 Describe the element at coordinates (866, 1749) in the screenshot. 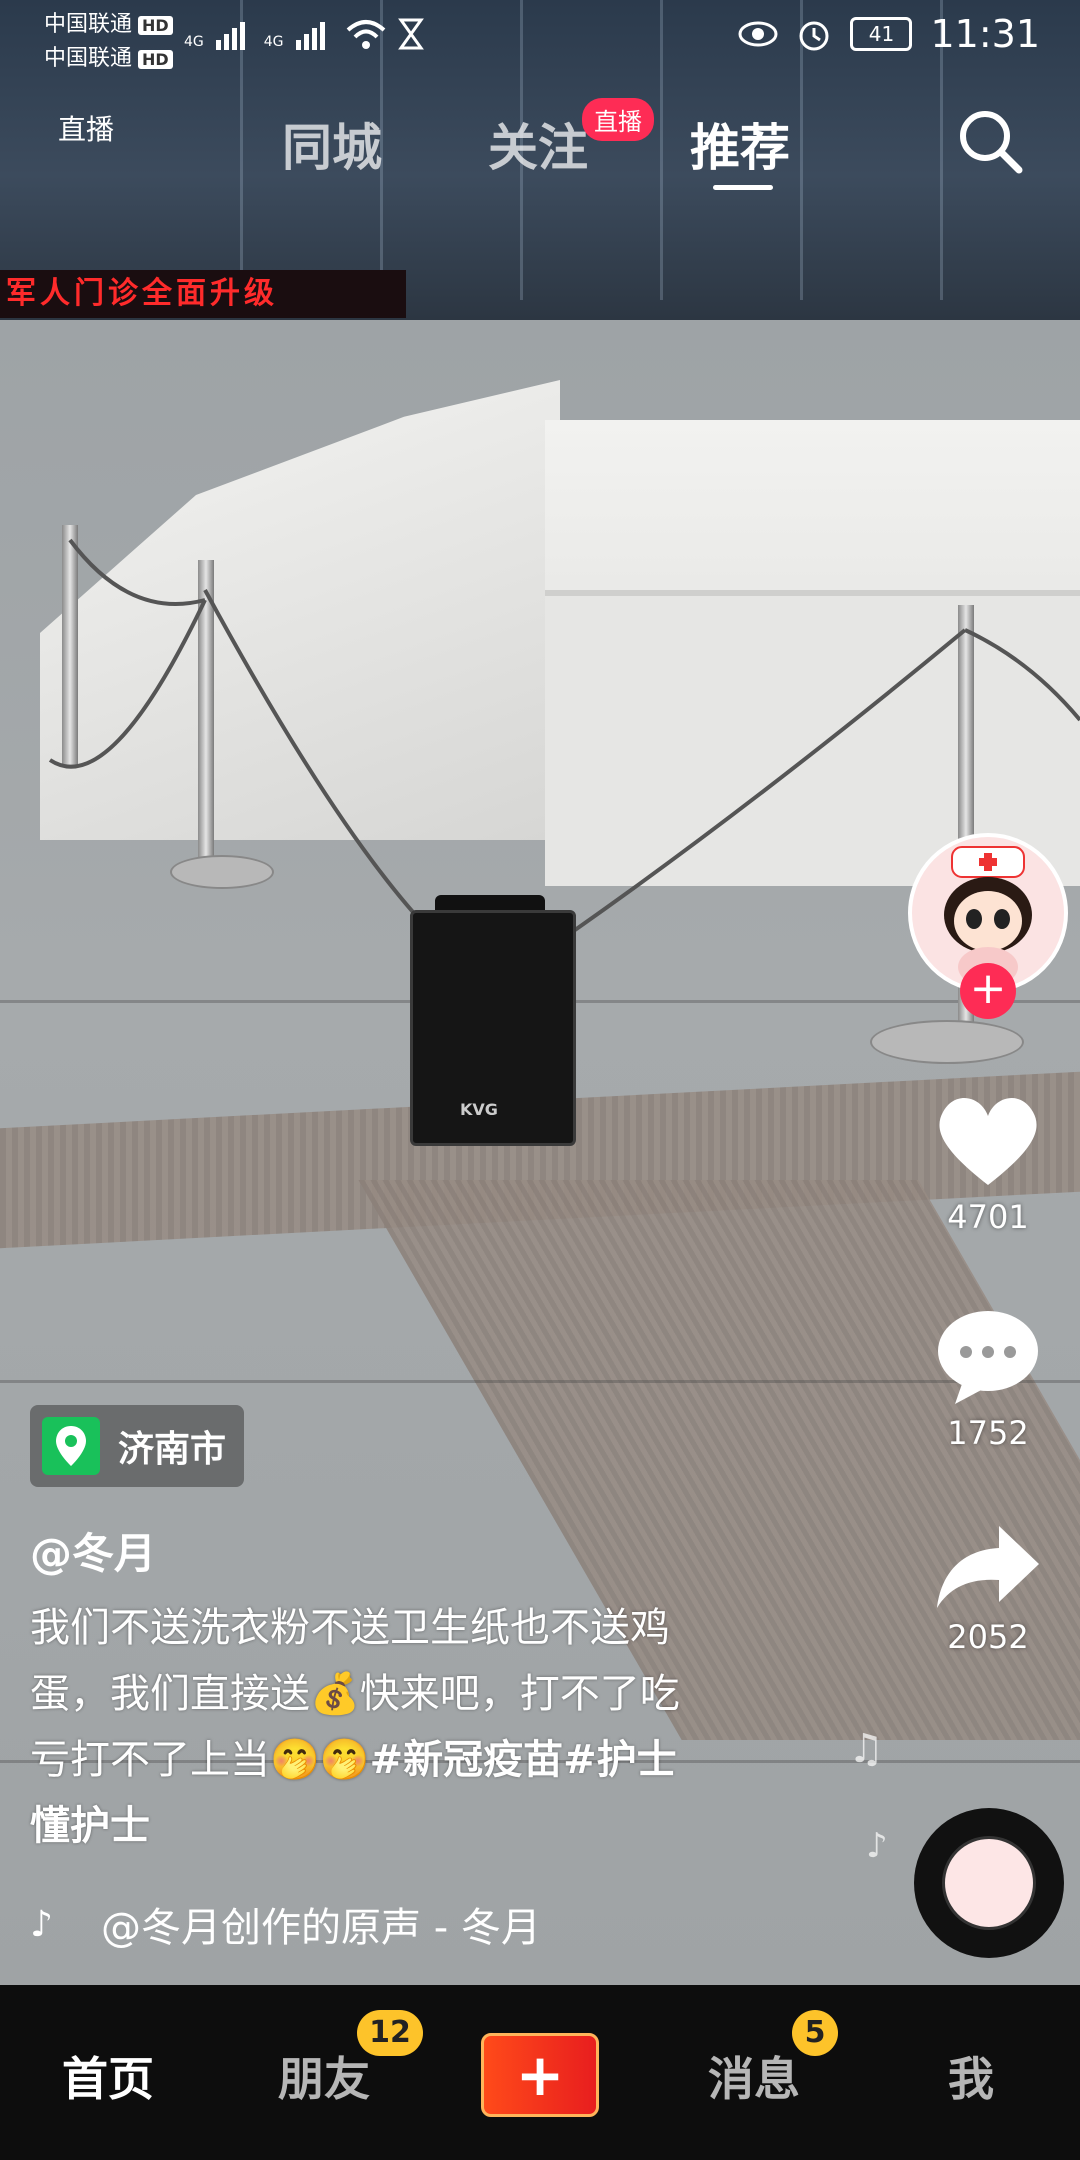

I see `floating-note-icon: ♫` at that location.